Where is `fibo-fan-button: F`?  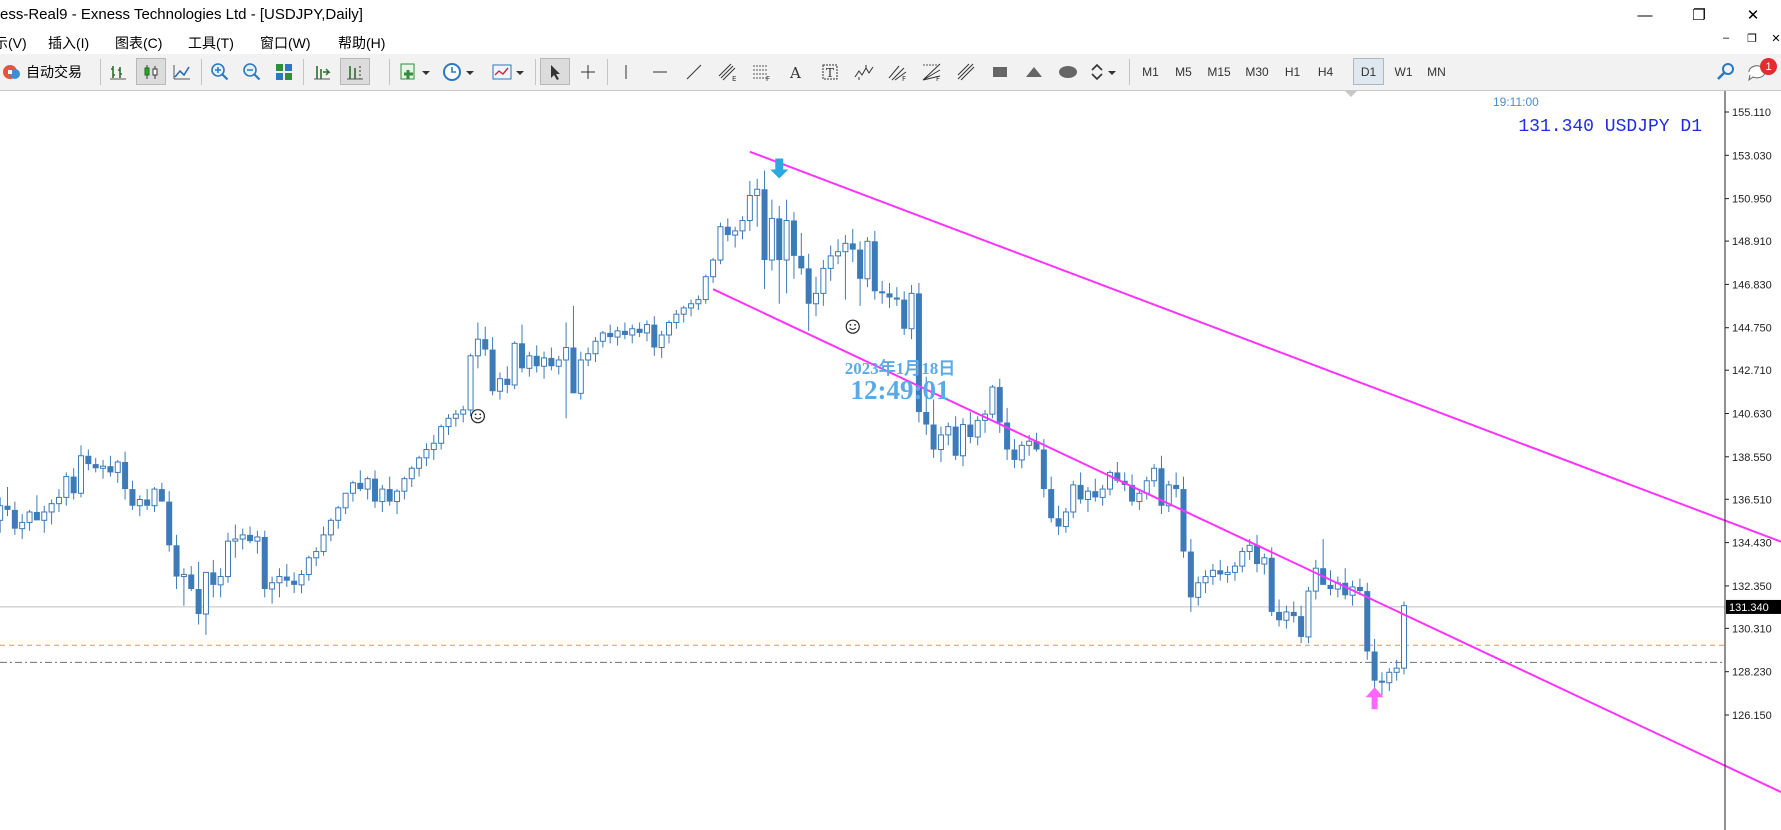 fibo-fan-button: F is located at coordinates (932, 71).